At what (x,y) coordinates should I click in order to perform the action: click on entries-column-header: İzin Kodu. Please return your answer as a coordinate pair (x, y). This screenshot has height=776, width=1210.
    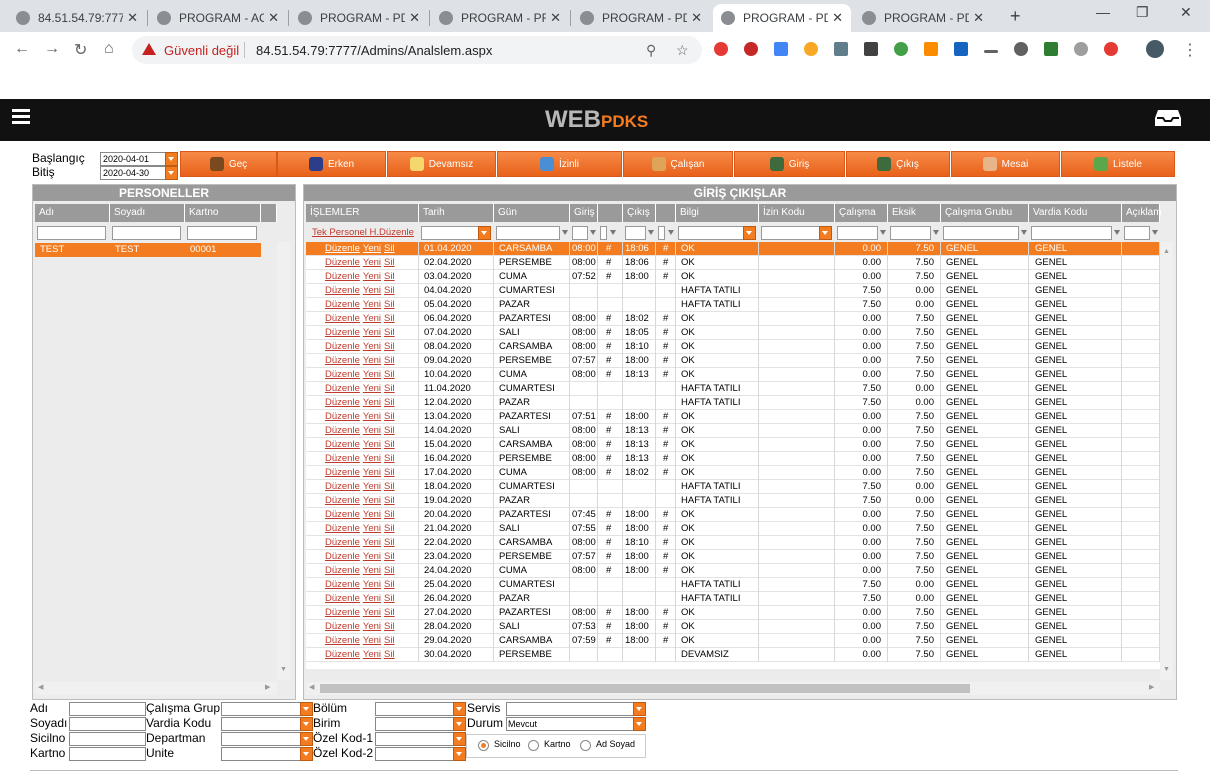
    Looking at the image, I should click on (797, 213).